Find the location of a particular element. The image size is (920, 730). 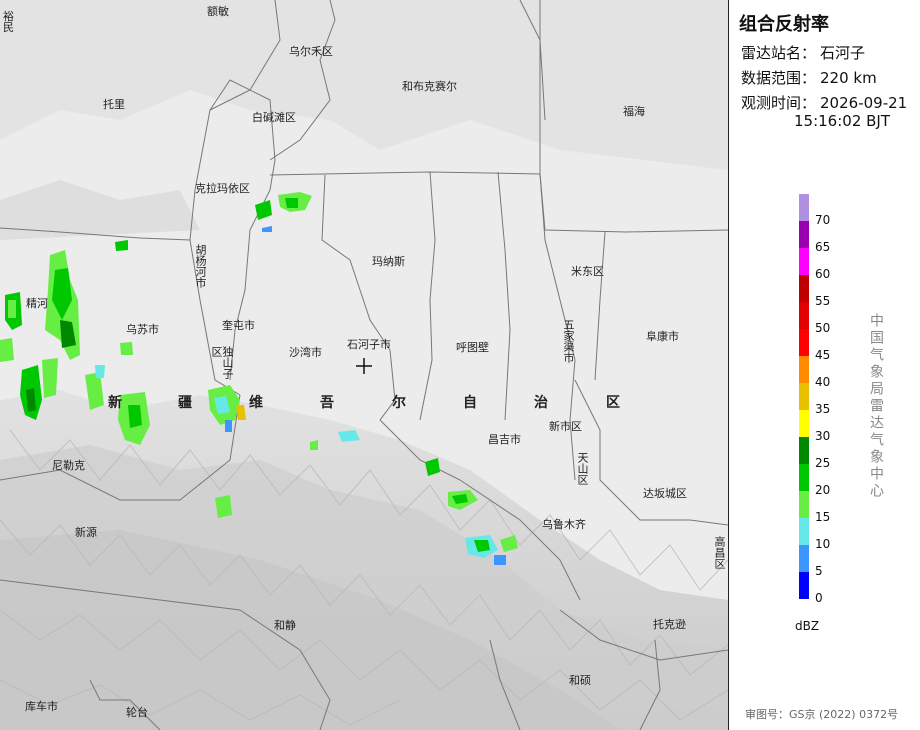

range-value: 220 km is located at coordinates (848, 78).